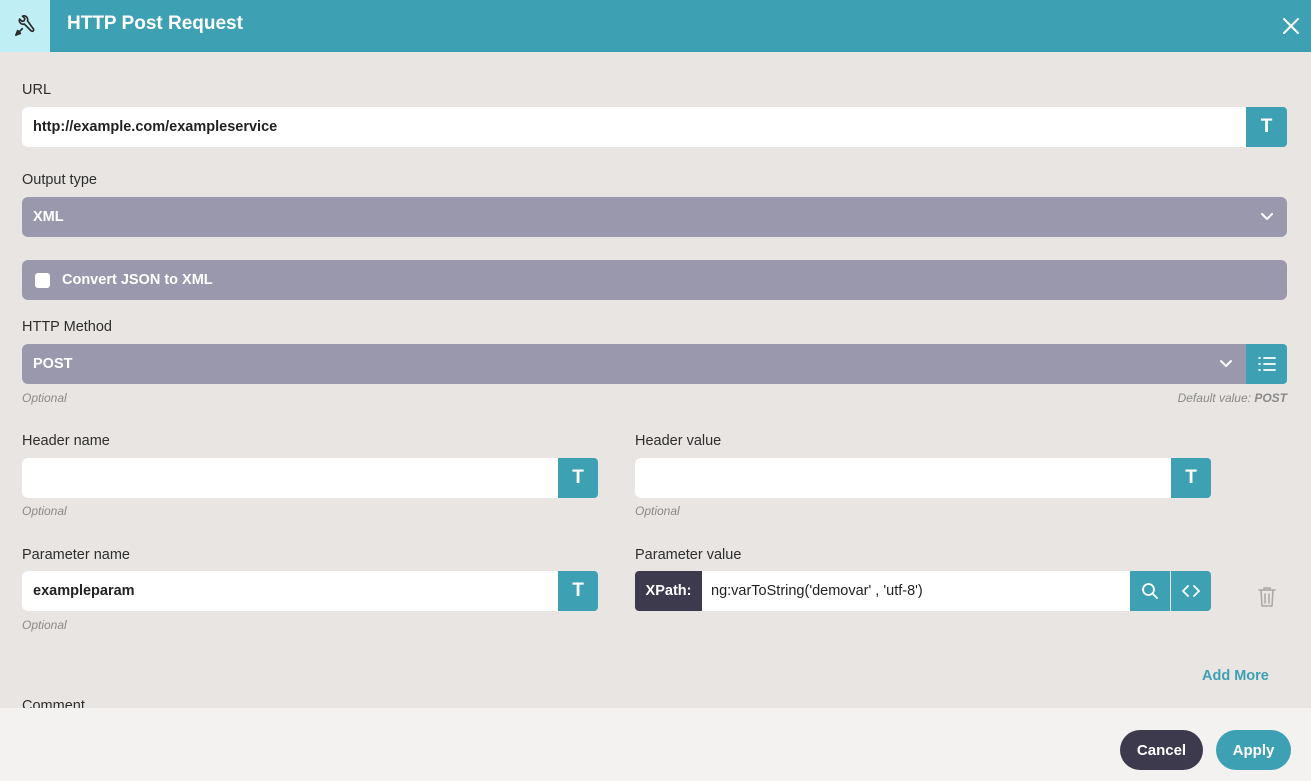  I want to click on list-icon, so click(1266, 364).